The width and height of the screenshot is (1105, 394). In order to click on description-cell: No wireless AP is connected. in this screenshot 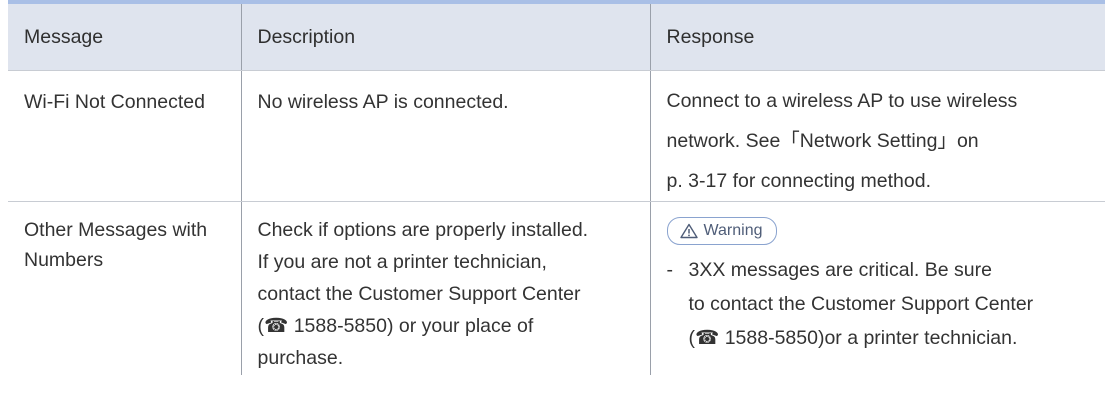, I will do `click(445, 136)`.